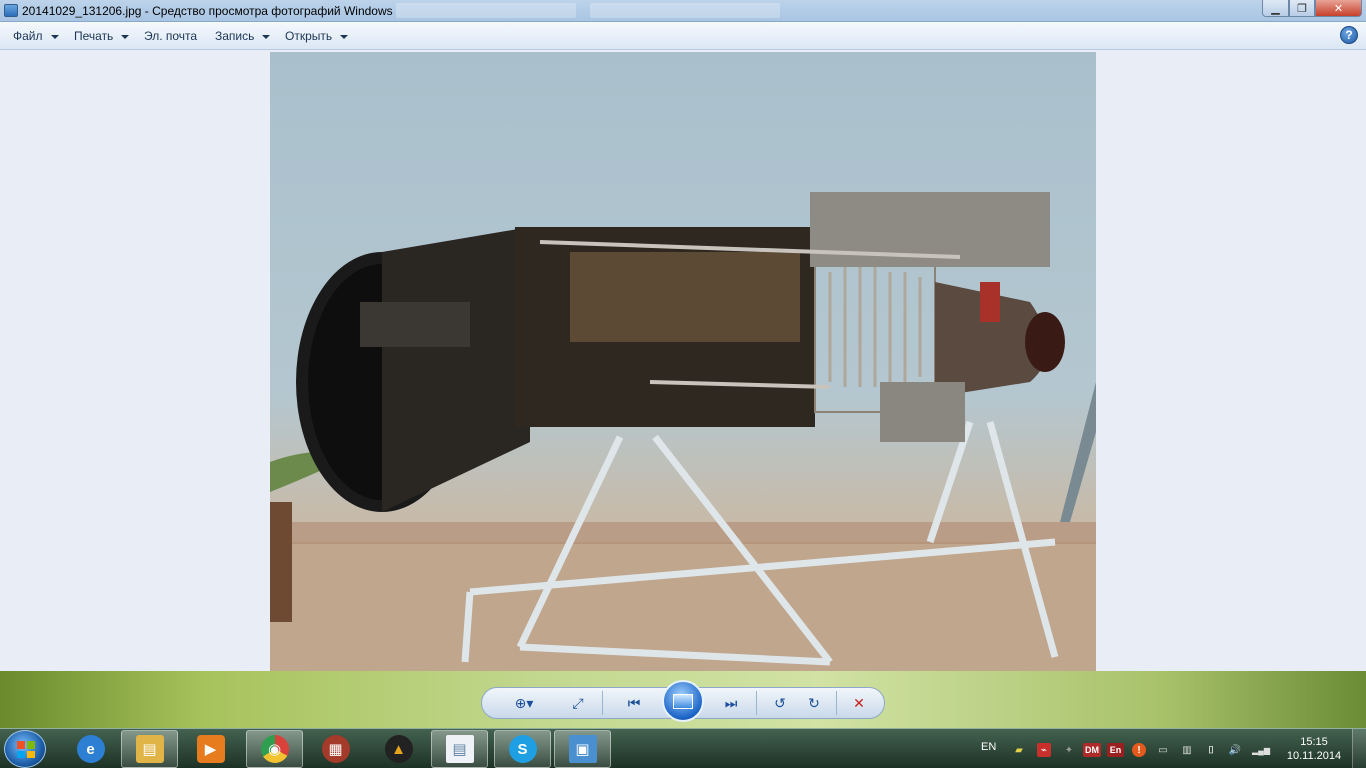 This screenshot has width=1366, height=768. Describe the element at coordinates (1211, 750) in the screenshot. I see `usb-icon: ⌷` at that location.